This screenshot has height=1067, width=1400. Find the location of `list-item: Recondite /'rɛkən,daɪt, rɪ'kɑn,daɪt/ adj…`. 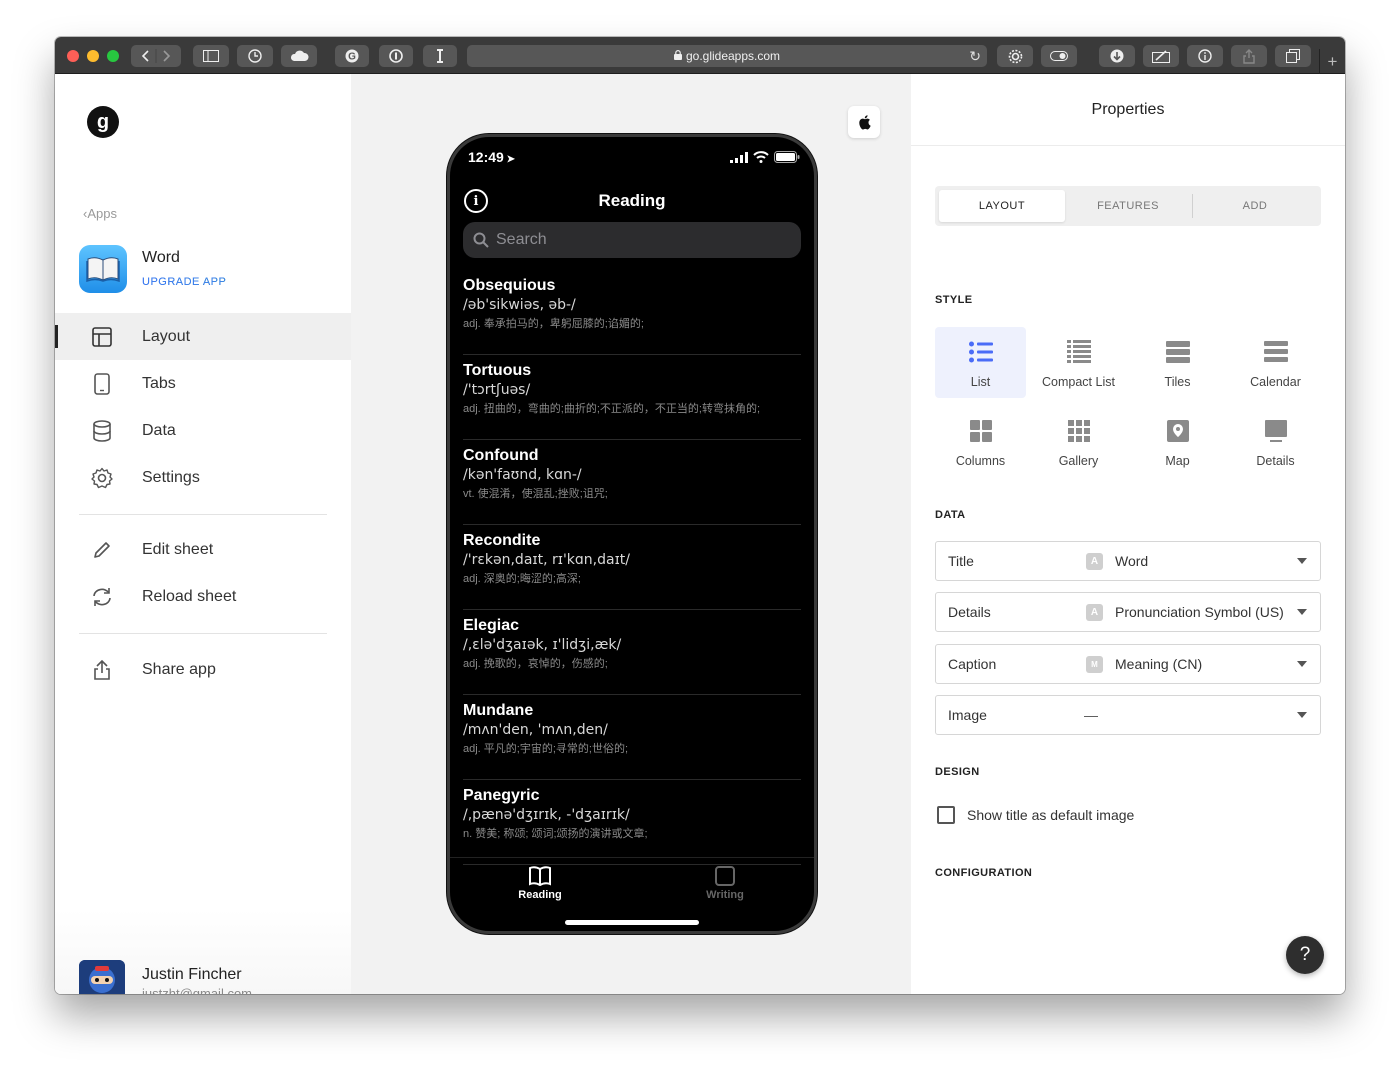

list-item: Recondite /'rɛkən,daɪt, rɪ'kɑn,daɪt/ adj… is located at coordinates (632, 567).